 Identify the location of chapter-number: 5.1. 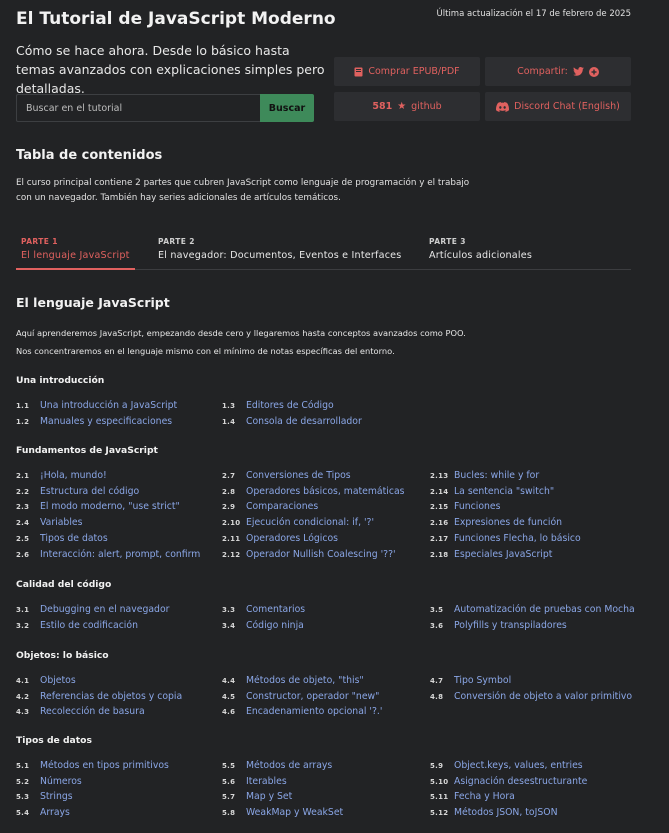
(23, 766).